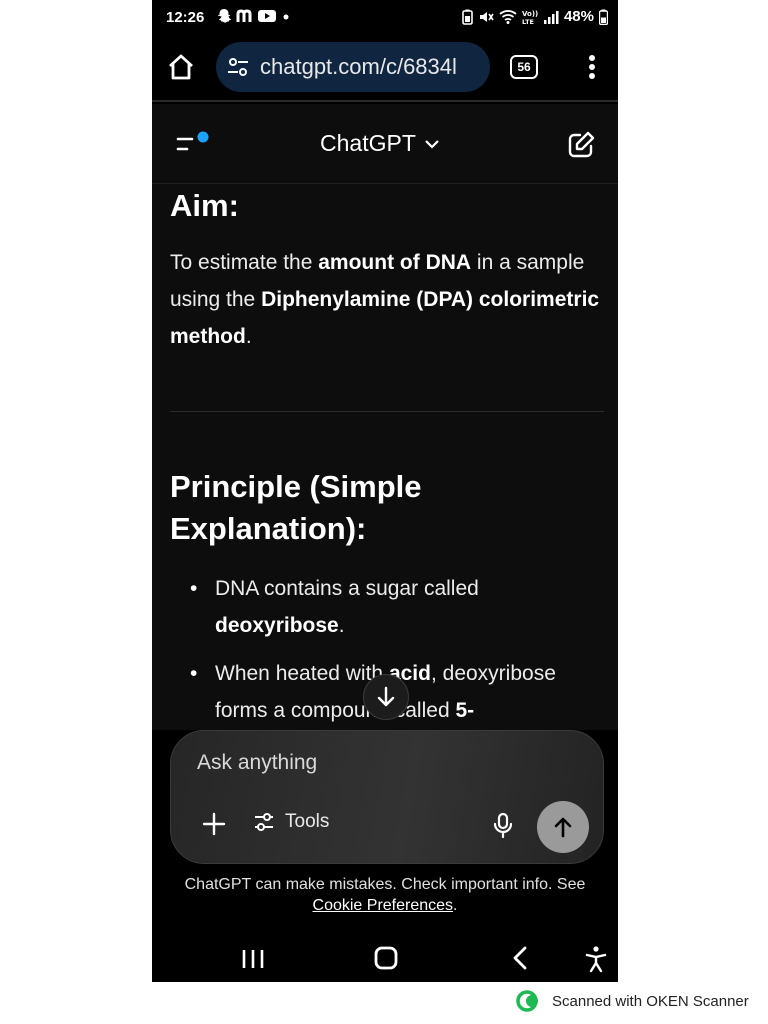 The height and width of the screenshot is (1024, 768). What do you see at coordinates (244, 15) in the screenshot?
I see `m-icon` at bounding box center [244, 15].